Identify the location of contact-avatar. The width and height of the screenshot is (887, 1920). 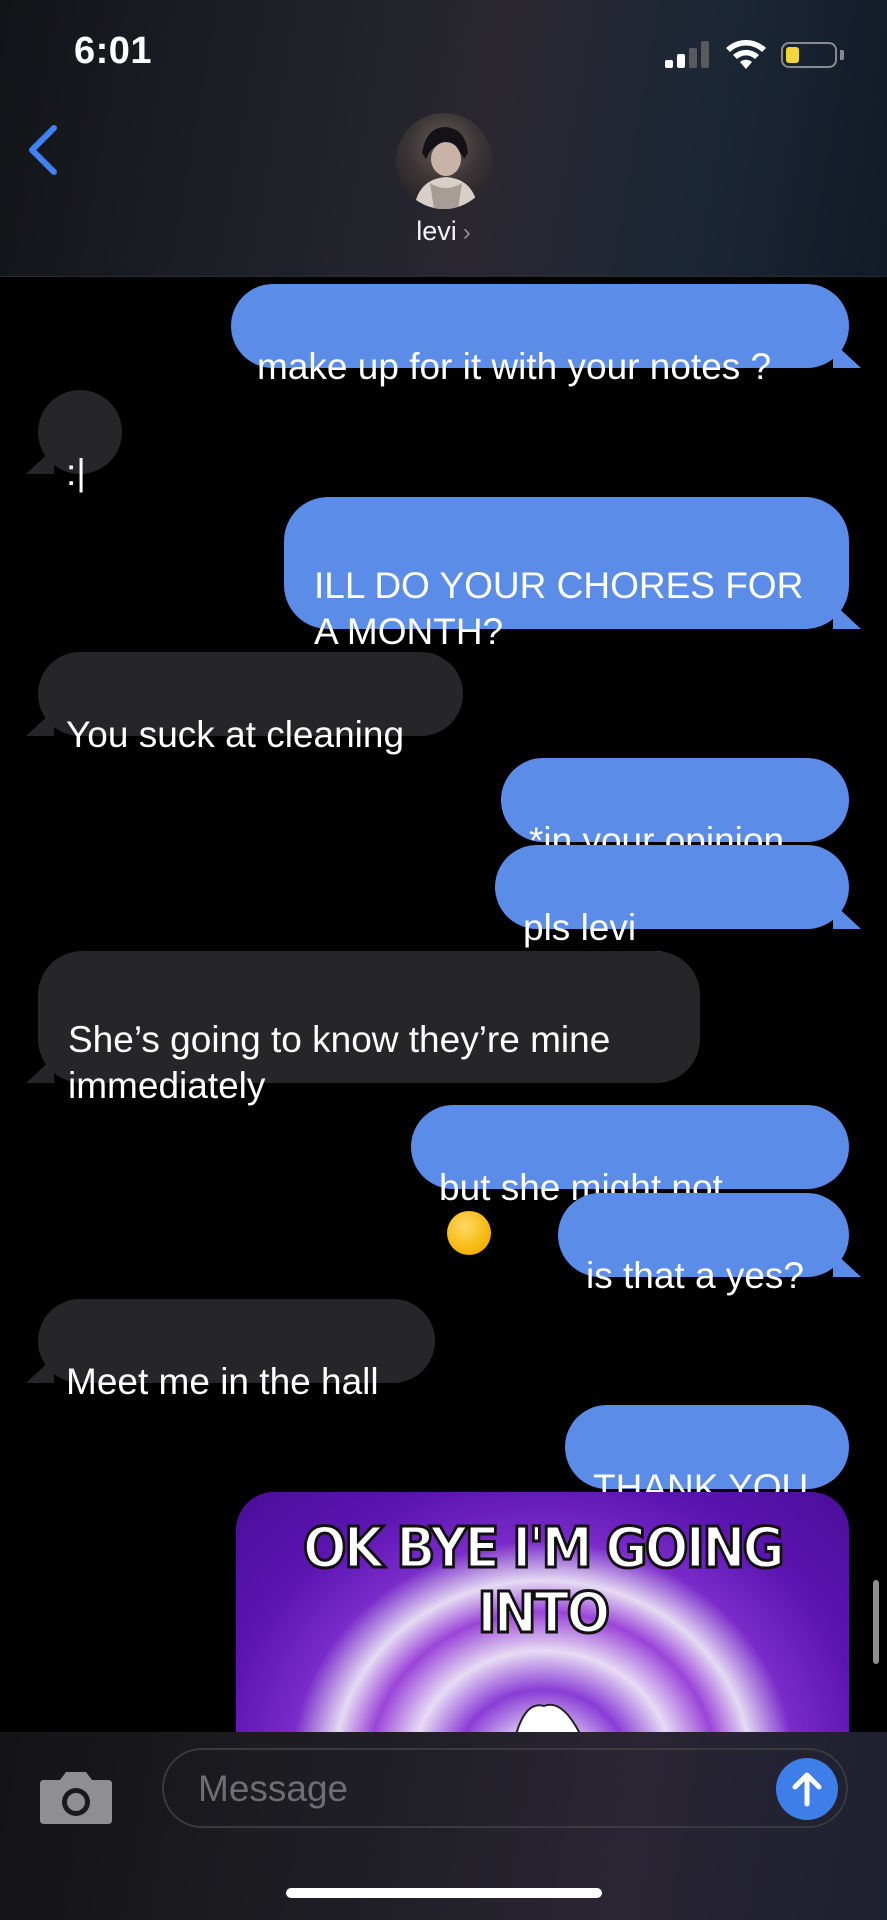
(444, 161).